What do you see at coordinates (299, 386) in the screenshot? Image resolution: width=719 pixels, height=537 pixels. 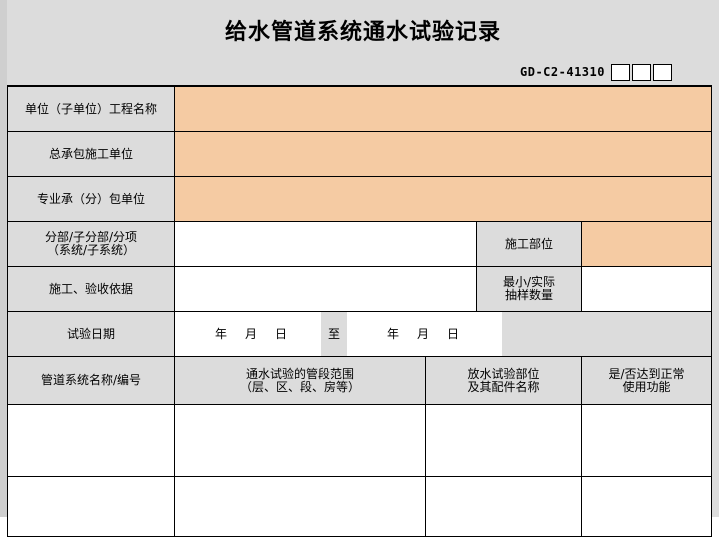 I see `header-range-line2: （层、区、段、房等）` at bounding box center [299, 386].